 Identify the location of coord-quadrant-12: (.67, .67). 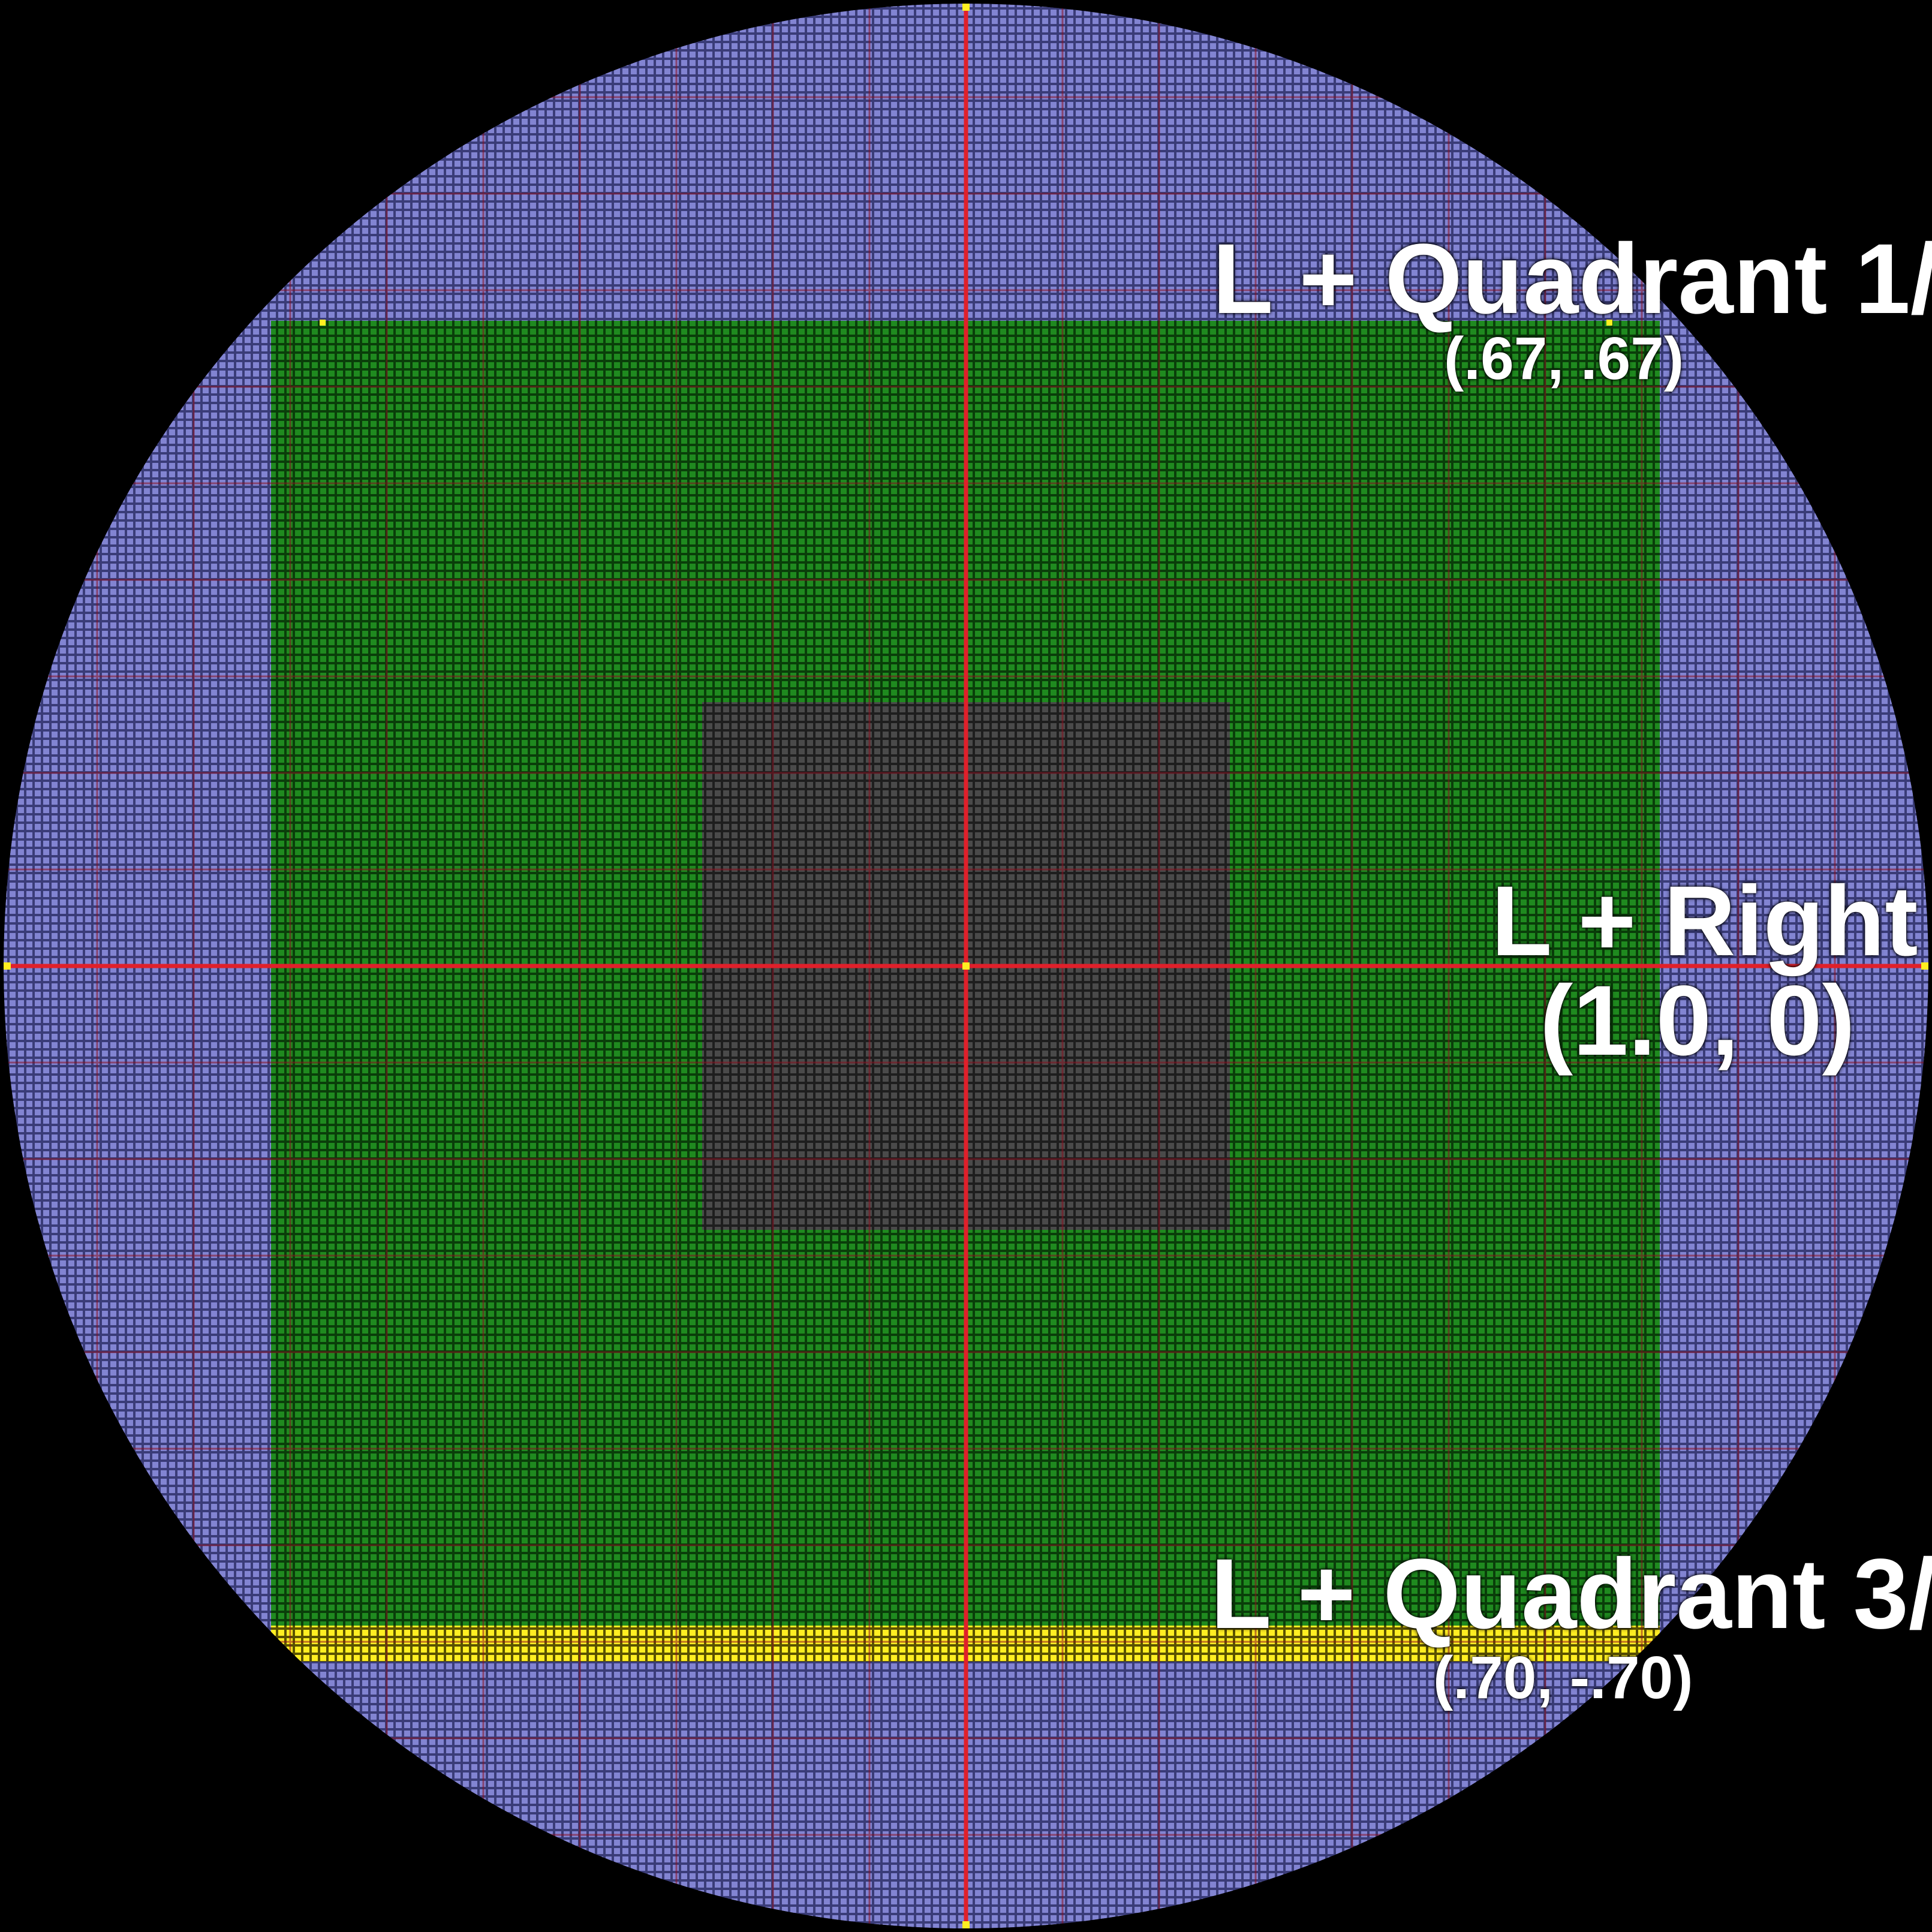
(1564, 358).